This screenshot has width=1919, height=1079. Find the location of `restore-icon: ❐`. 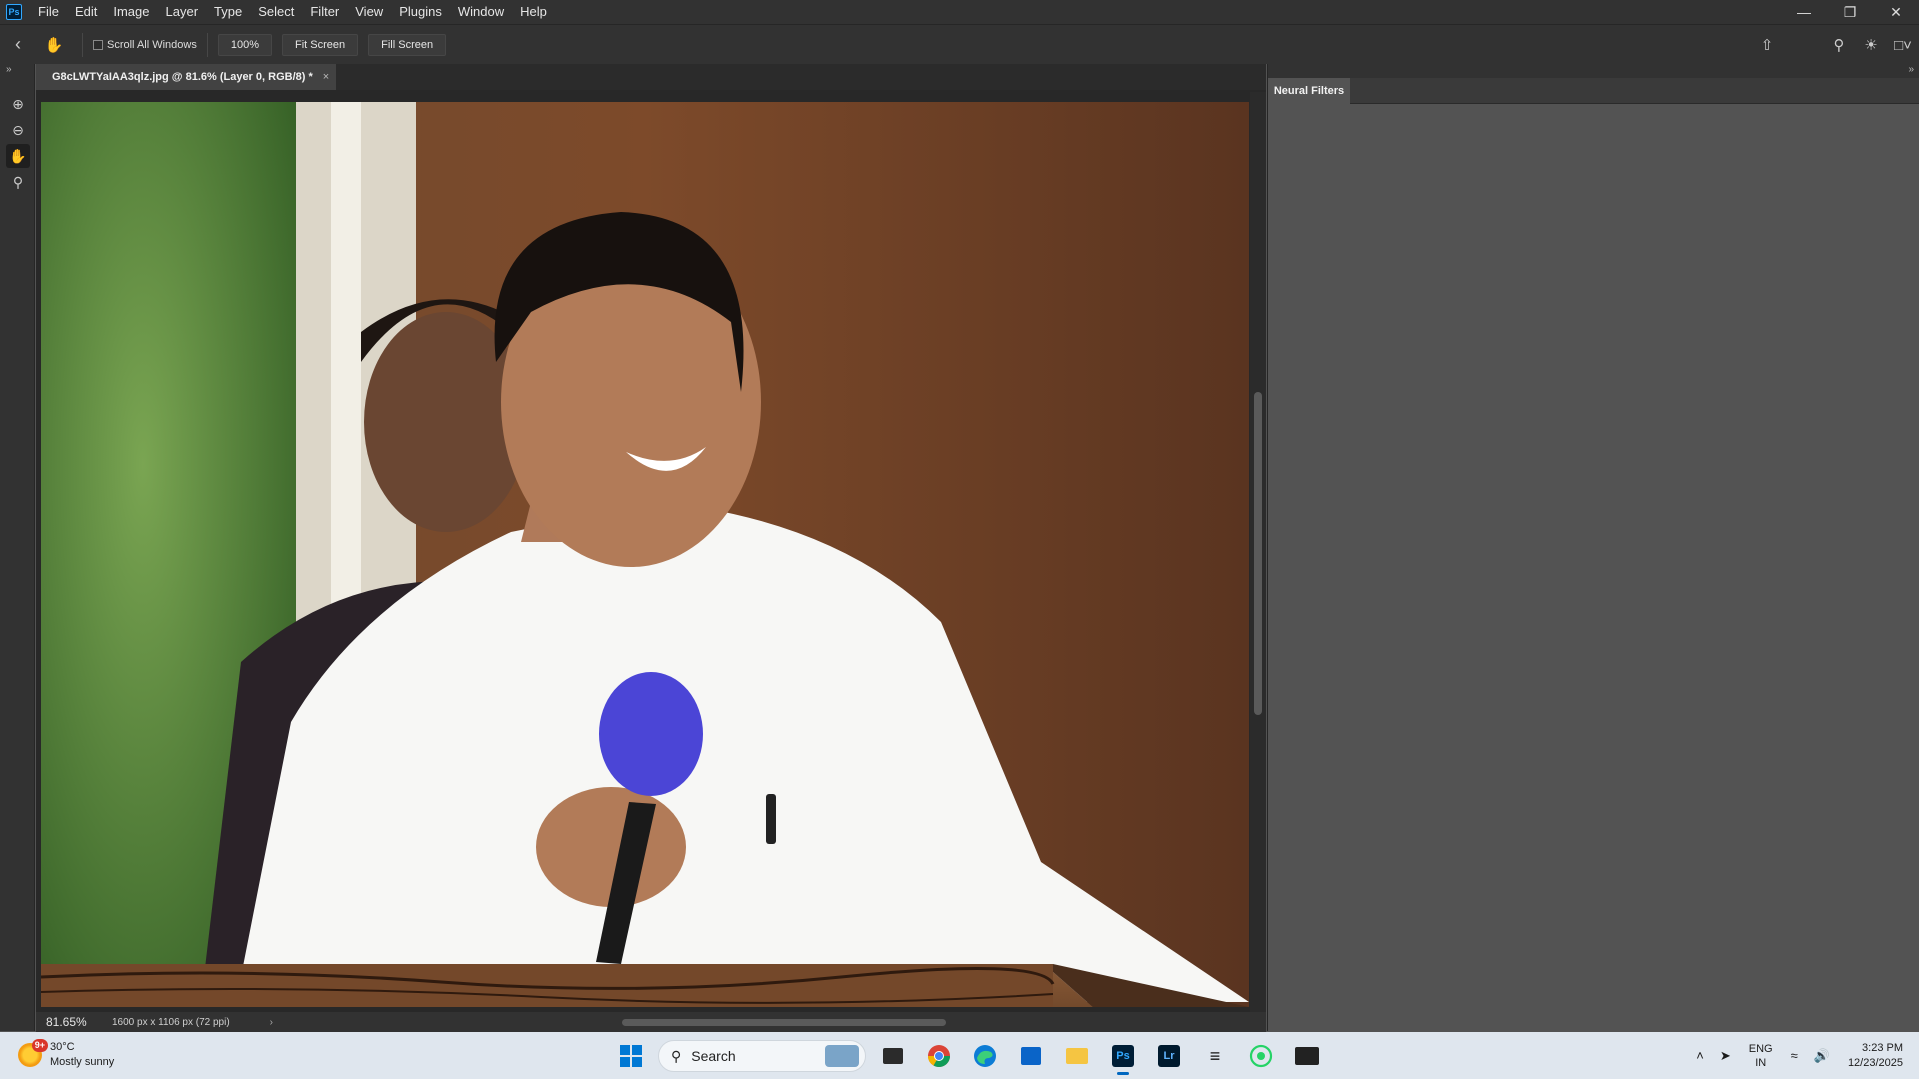

restore-icon: ❐ is located at coordinates (1850, 12).